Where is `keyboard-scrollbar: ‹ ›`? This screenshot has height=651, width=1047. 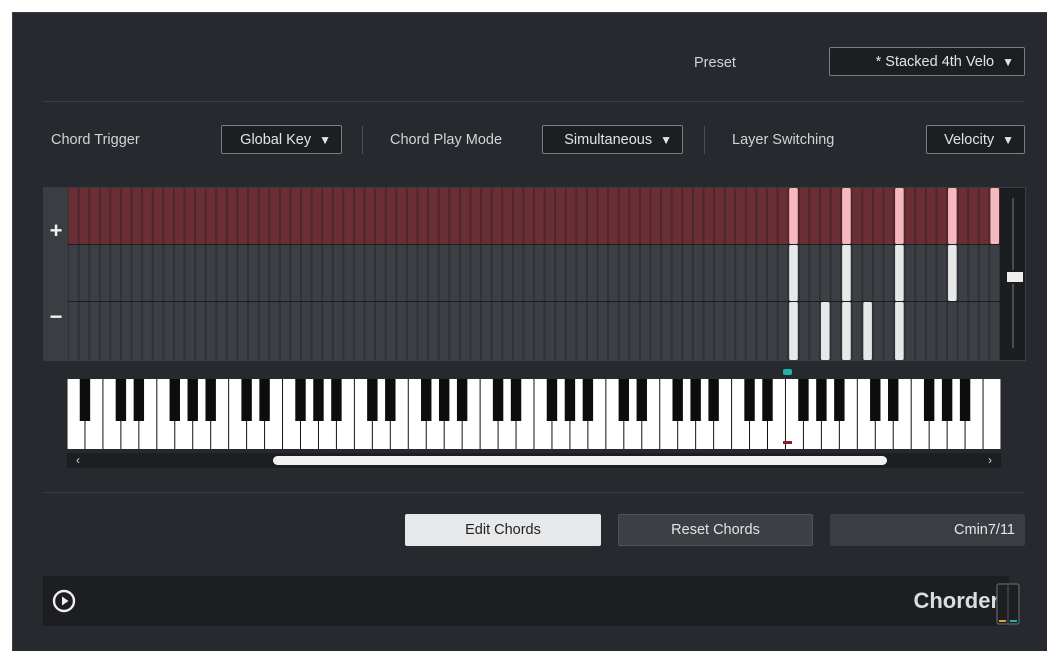
keyboard-scrollbar: ‹ › is located at coordinates (534, 460).